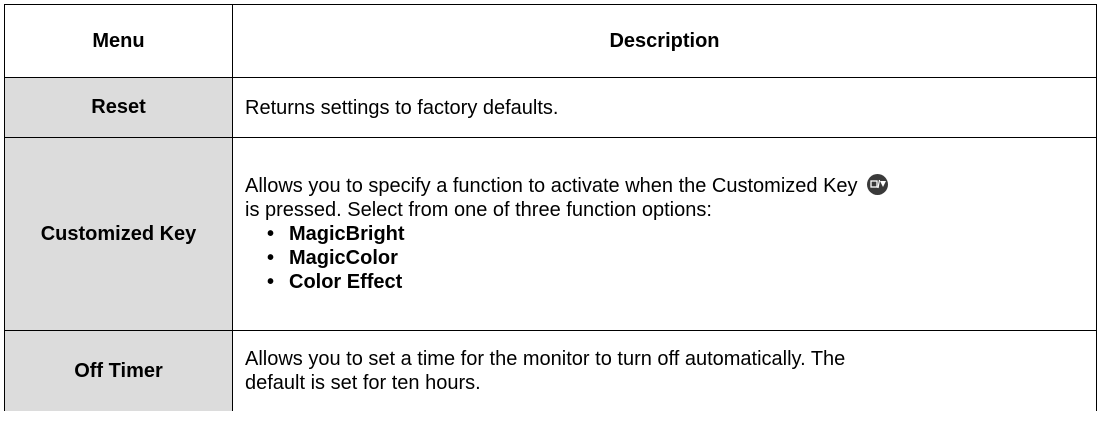  Describe the element at coordinates (347, 234) in the screenshot. I see `option-label: MagicBright` at that location.